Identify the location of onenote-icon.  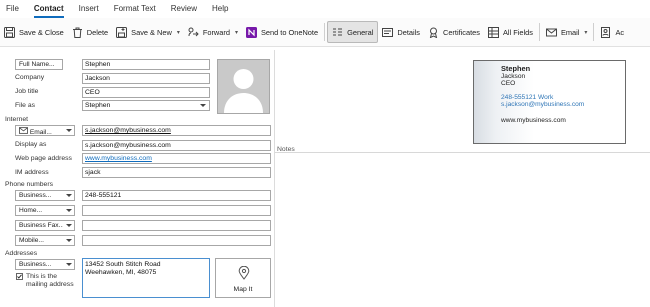
(251, 32).